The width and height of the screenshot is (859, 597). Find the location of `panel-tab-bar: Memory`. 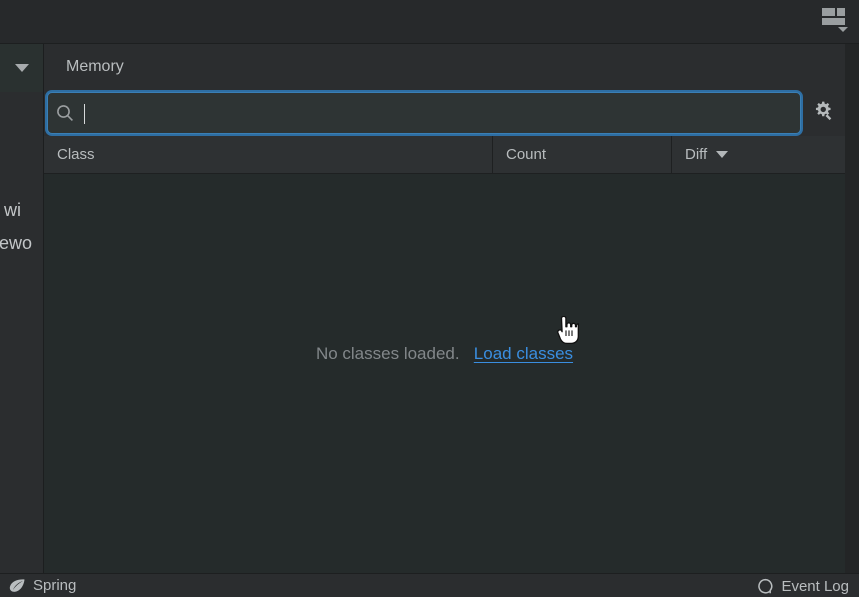

panel-tab-bar: Memory is located at coordinates (444, 67).